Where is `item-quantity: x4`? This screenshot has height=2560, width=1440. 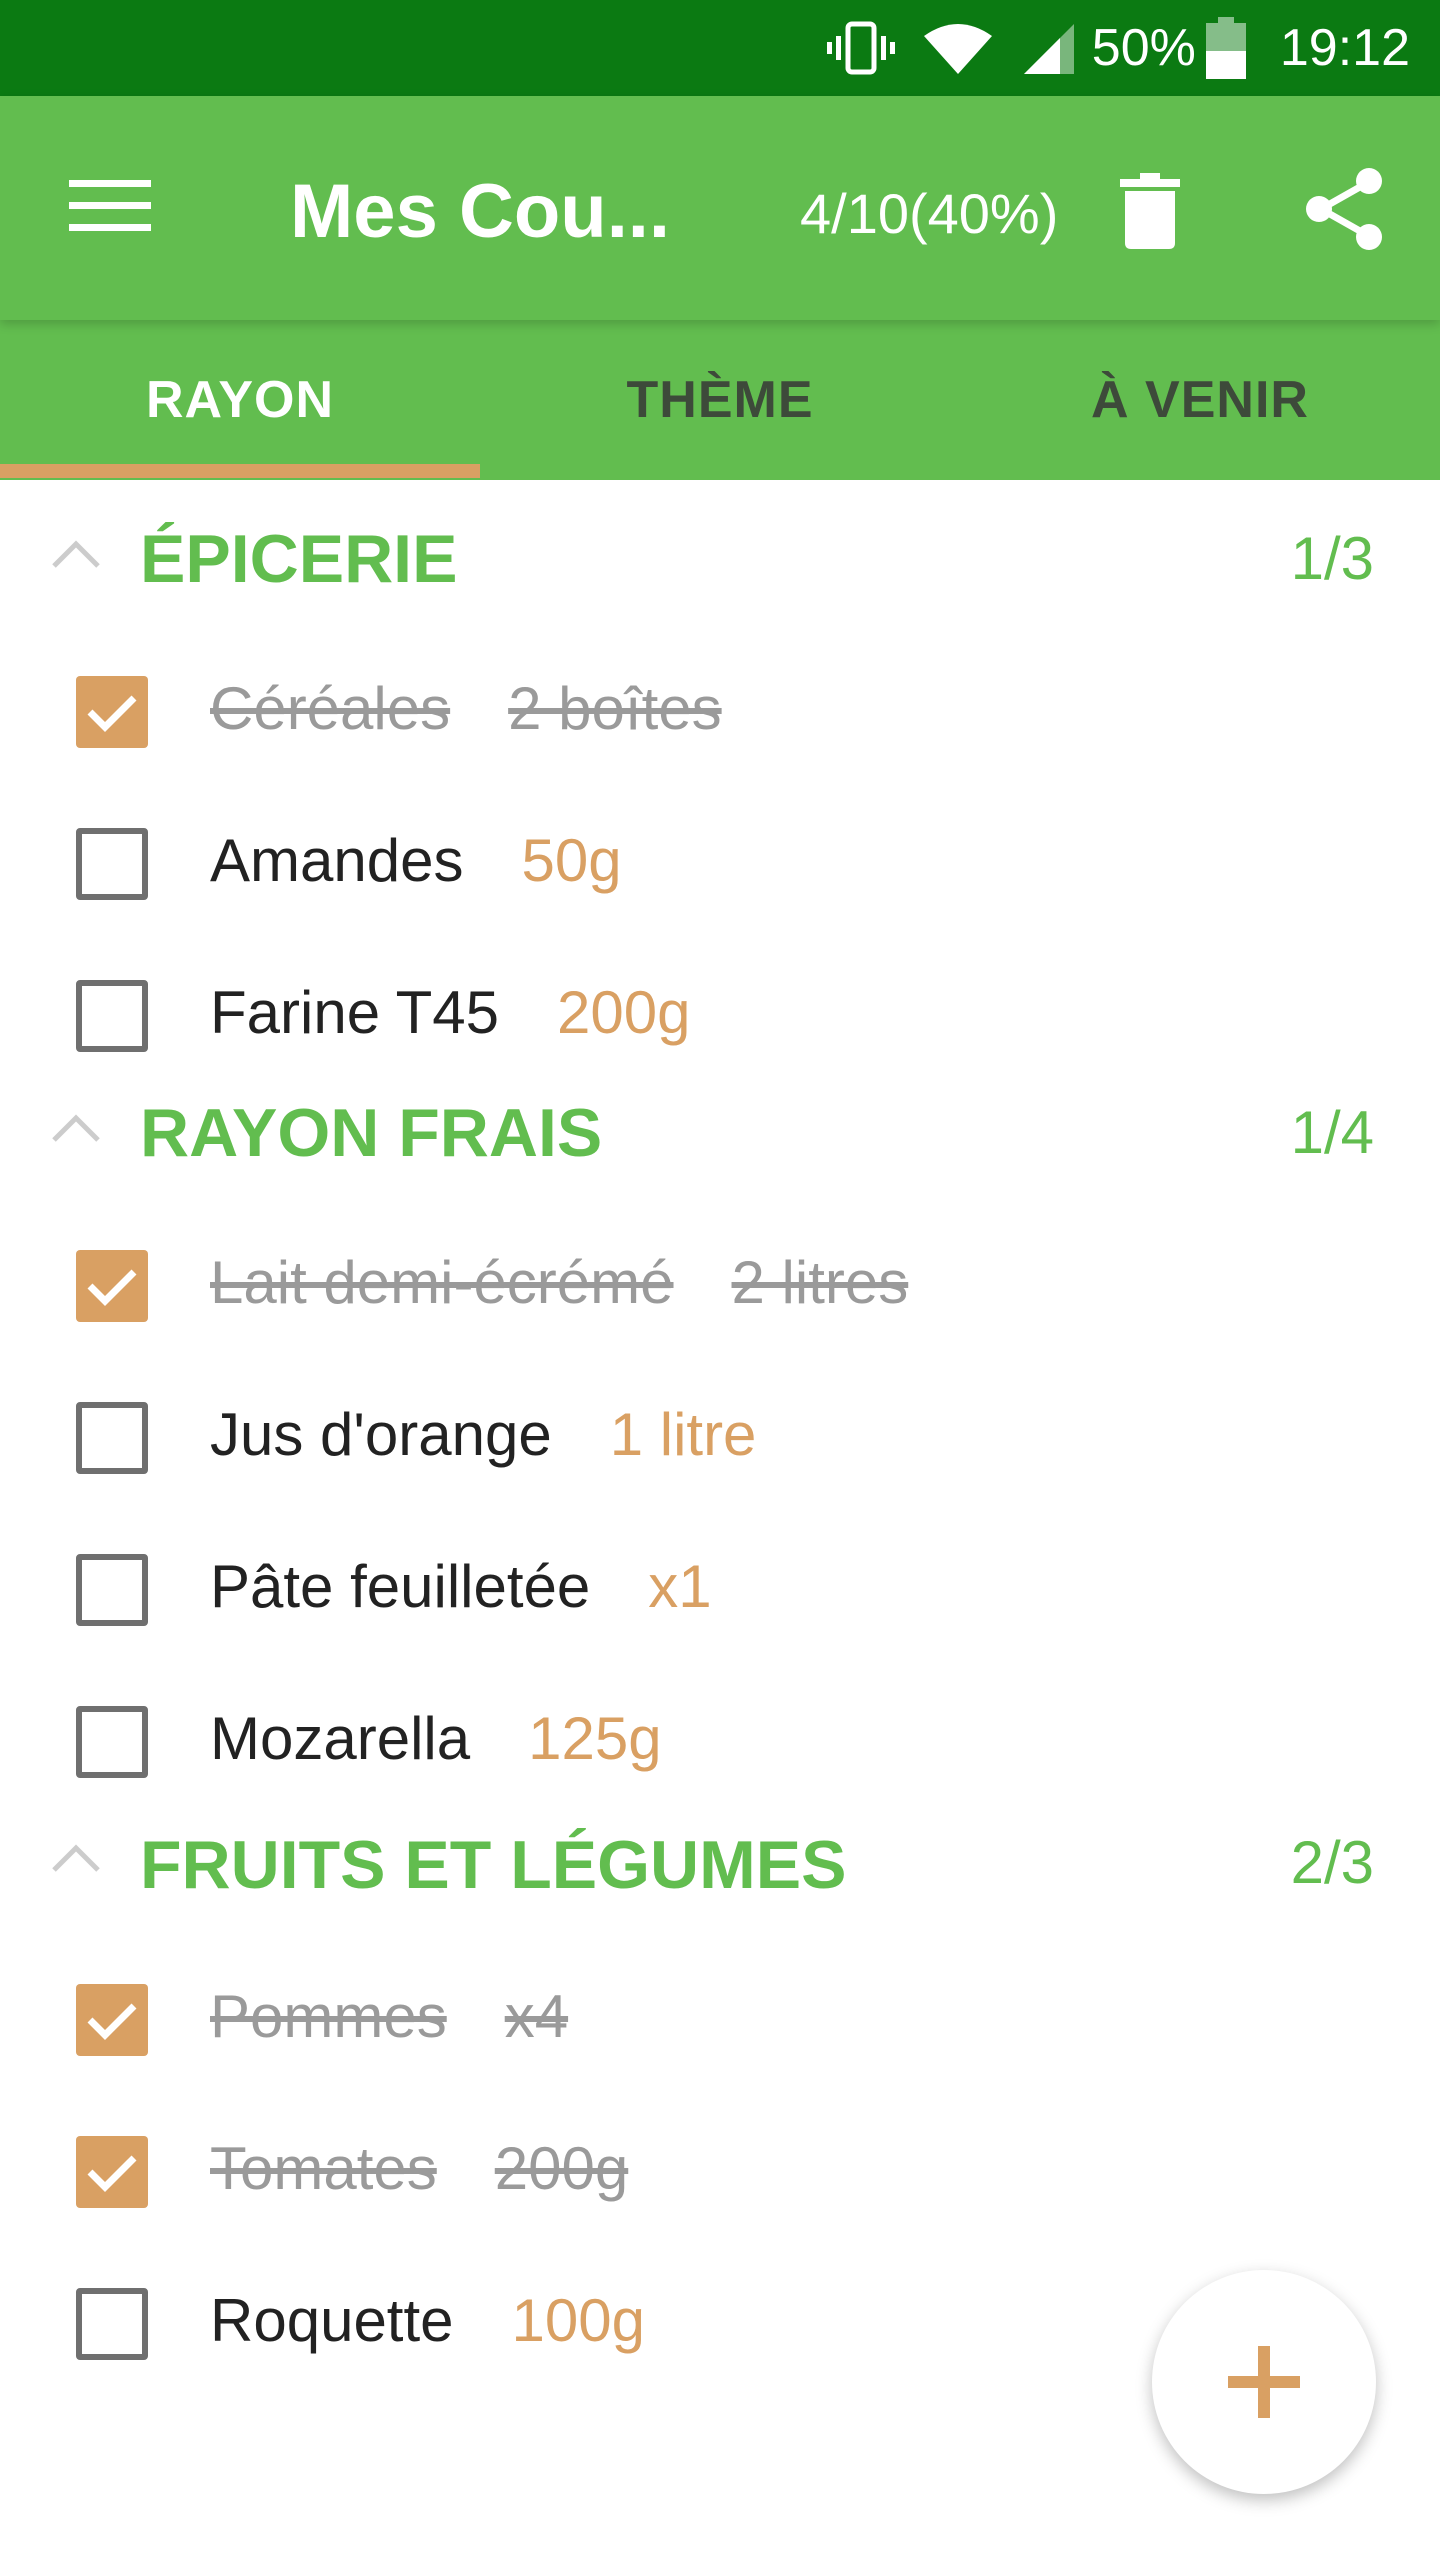 item-quantity: x4 is located at coordinates (536, 2016).